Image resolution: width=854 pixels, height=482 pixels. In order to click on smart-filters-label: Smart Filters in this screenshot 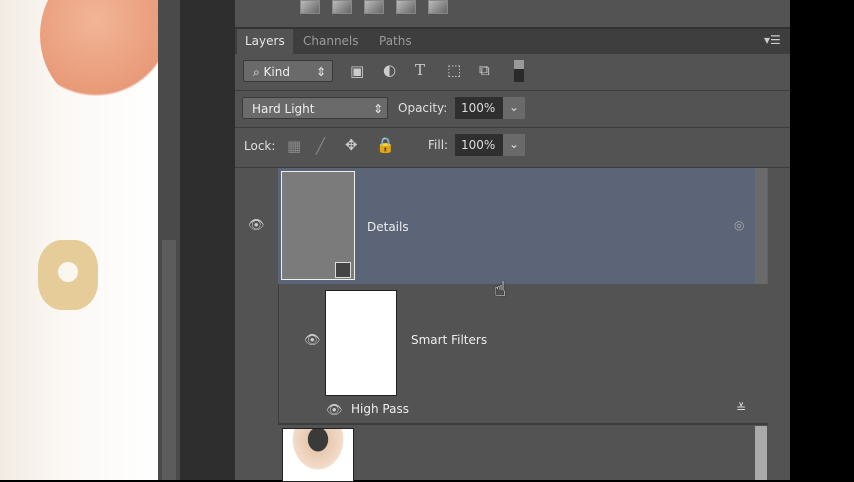, I will do `click(449, 340)`.